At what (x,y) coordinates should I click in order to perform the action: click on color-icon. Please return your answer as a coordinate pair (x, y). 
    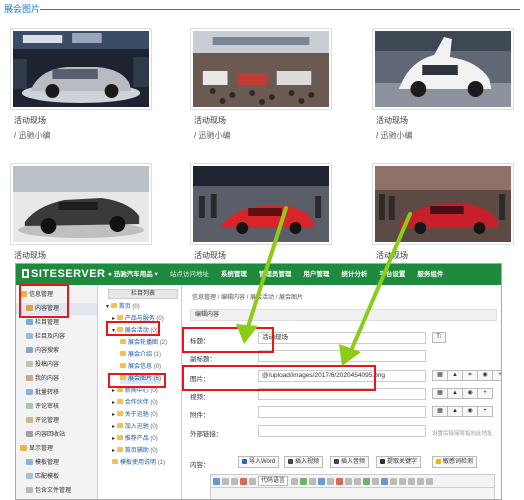
    Looking at the image, I should click on (340, 481).